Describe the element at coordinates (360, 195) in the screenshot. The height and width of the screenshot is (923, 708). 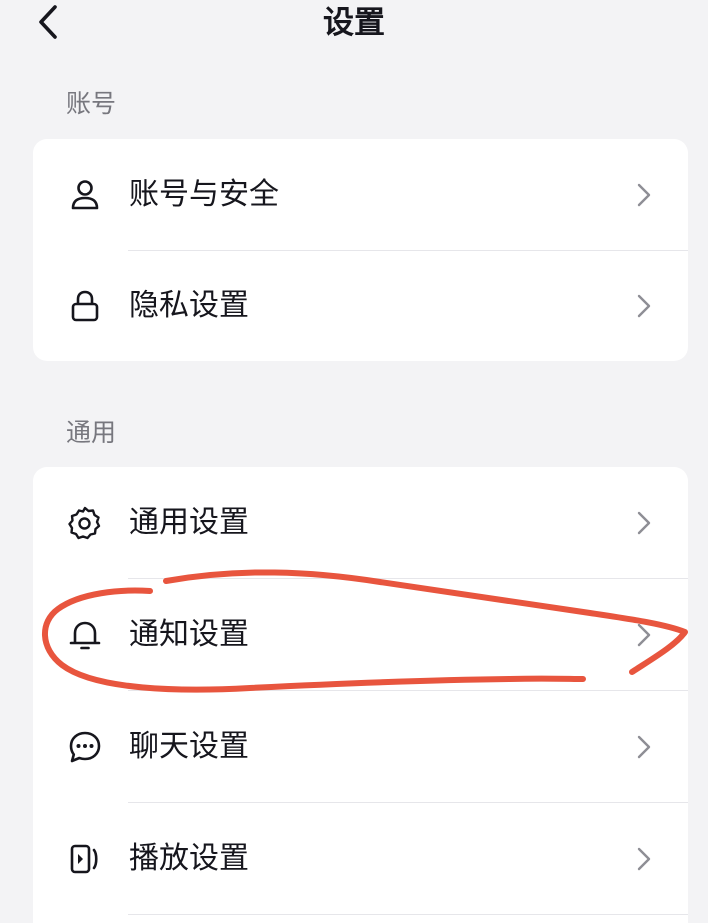
I see `menu-item-account-security: 账号与安全` at that location.